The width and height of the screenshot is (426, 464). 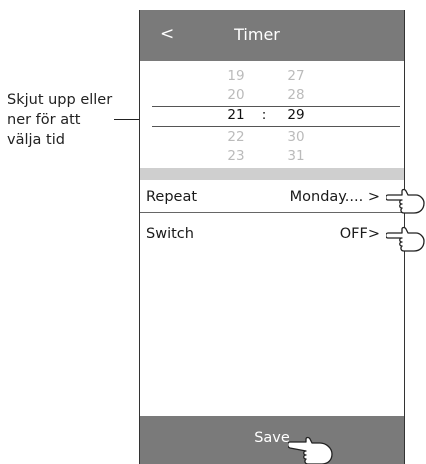 What do you see at coordinates (272, 174) in the screenshot?
I see `separator-band` at bounding box center [272, 174].